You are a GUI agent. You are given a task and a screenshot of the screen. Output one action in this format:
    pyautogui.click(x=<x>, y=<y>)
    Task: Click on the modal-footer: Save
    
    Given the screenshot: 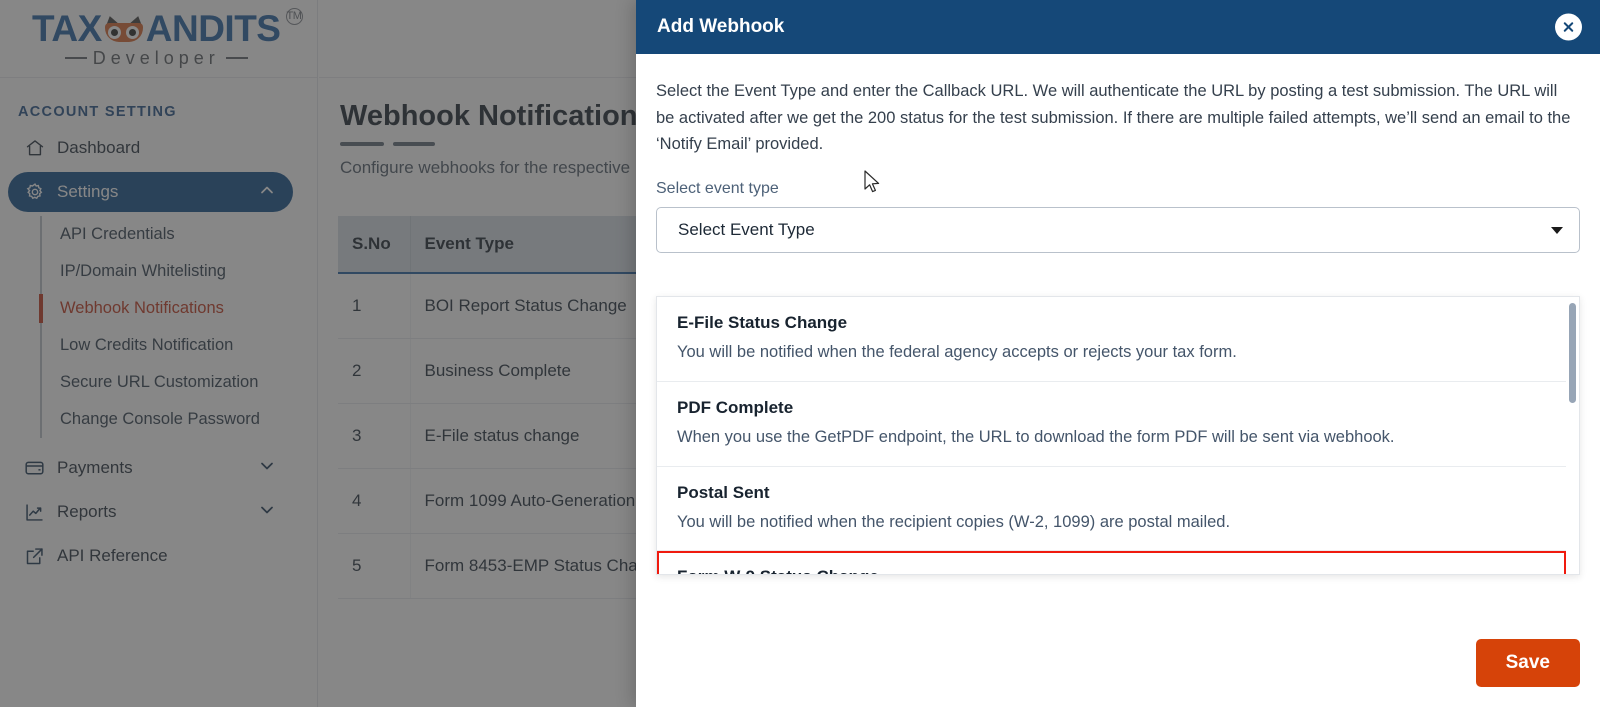 What is the action you would take?
    pyautogui.click(x=1118, y=673)
    